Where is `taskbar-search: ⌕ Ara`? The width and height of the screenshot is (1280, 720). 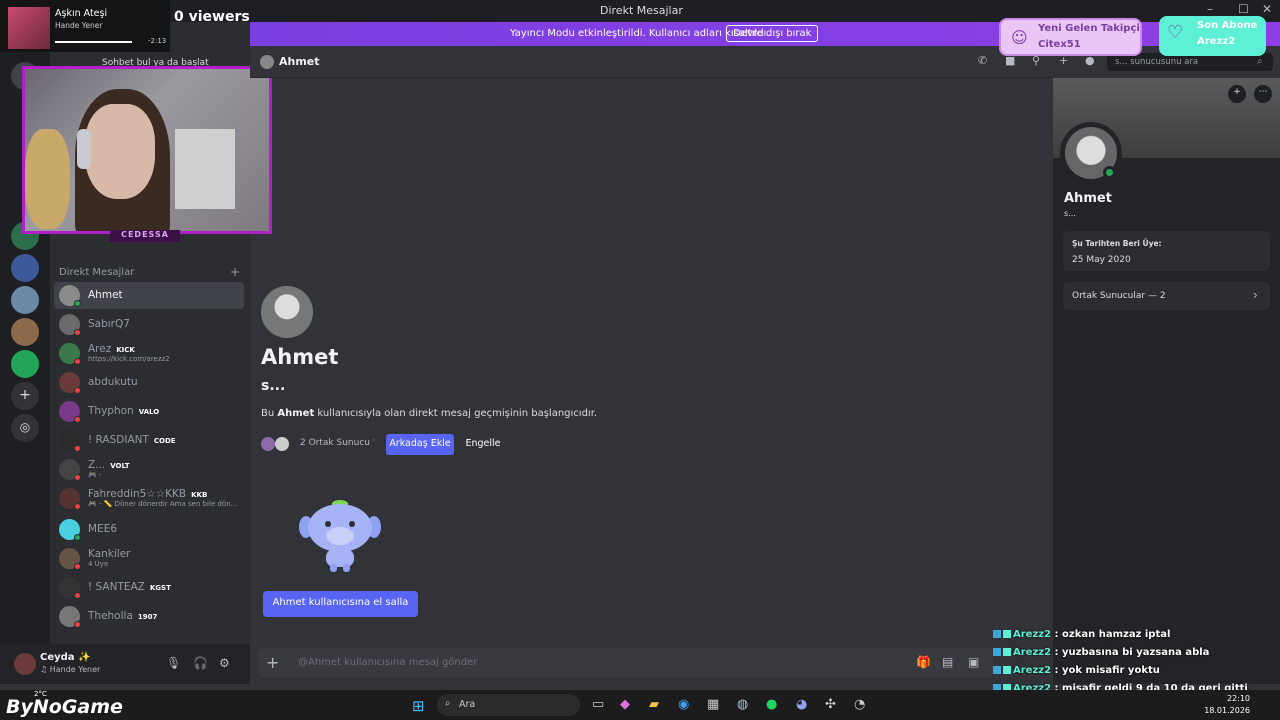 taskbar-search: ⌕ Ara is located at coordinates (508, 705).